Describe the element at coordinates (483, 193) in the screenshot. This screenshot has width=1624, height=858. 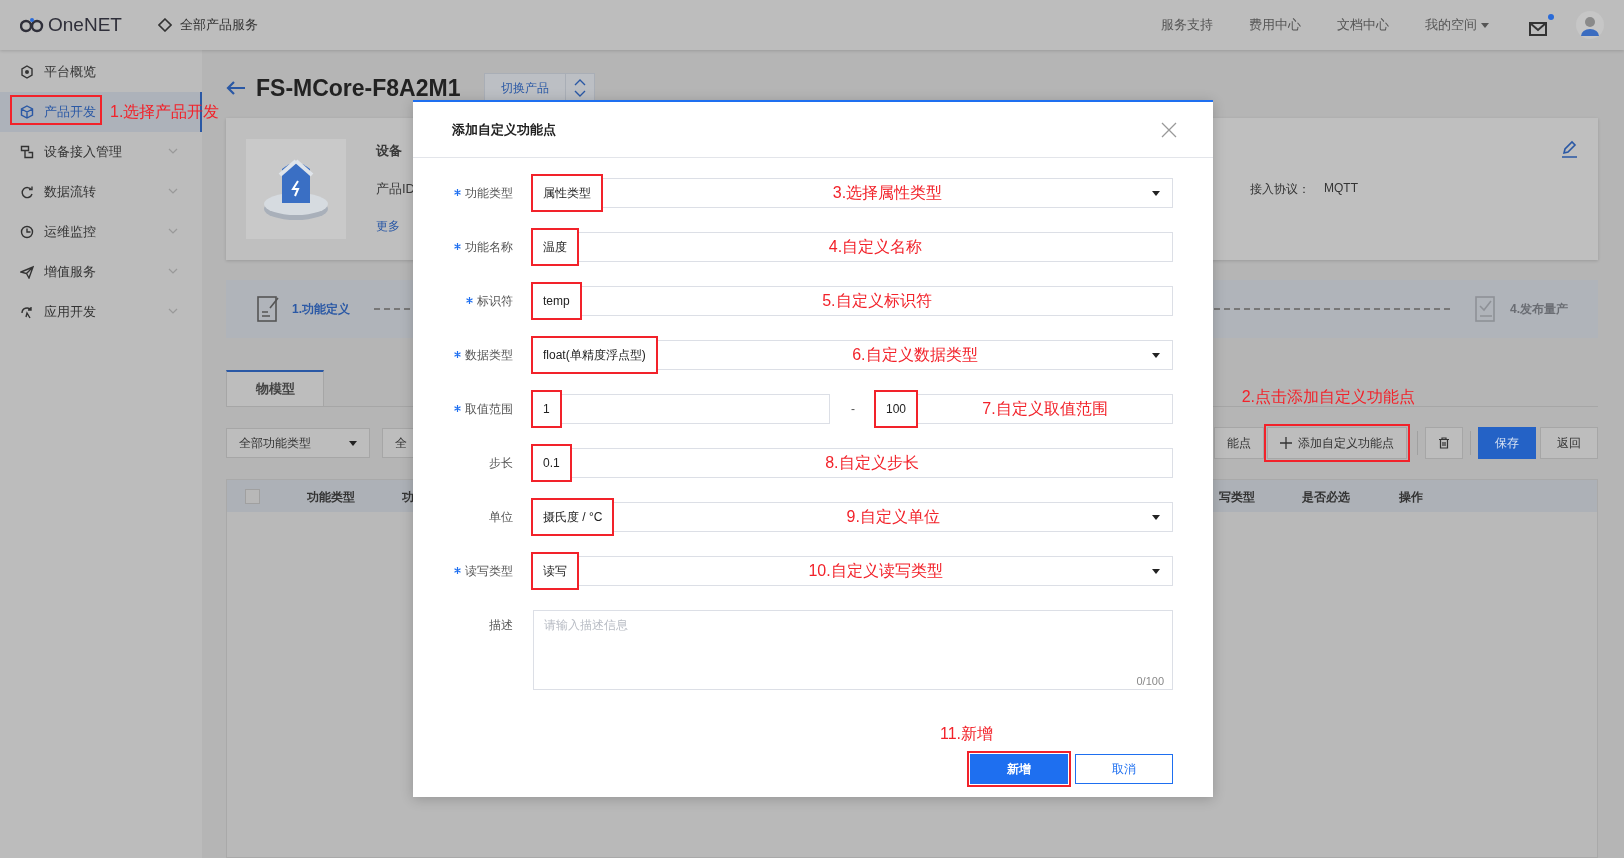
I see `field-label: 功能类型` at that location.